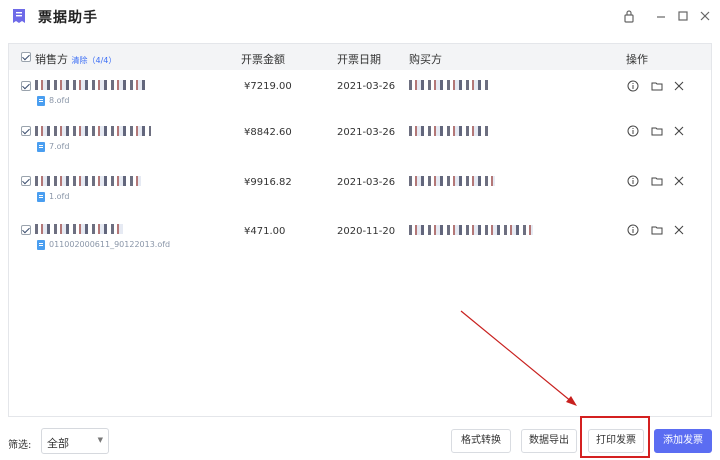 The width and height of the screenshot is (720, 460). What do you see at coordinates (268, 86) in the screenshot?
I see `invoice-amount: ¥7219.00` at bounding box center [268, 86].